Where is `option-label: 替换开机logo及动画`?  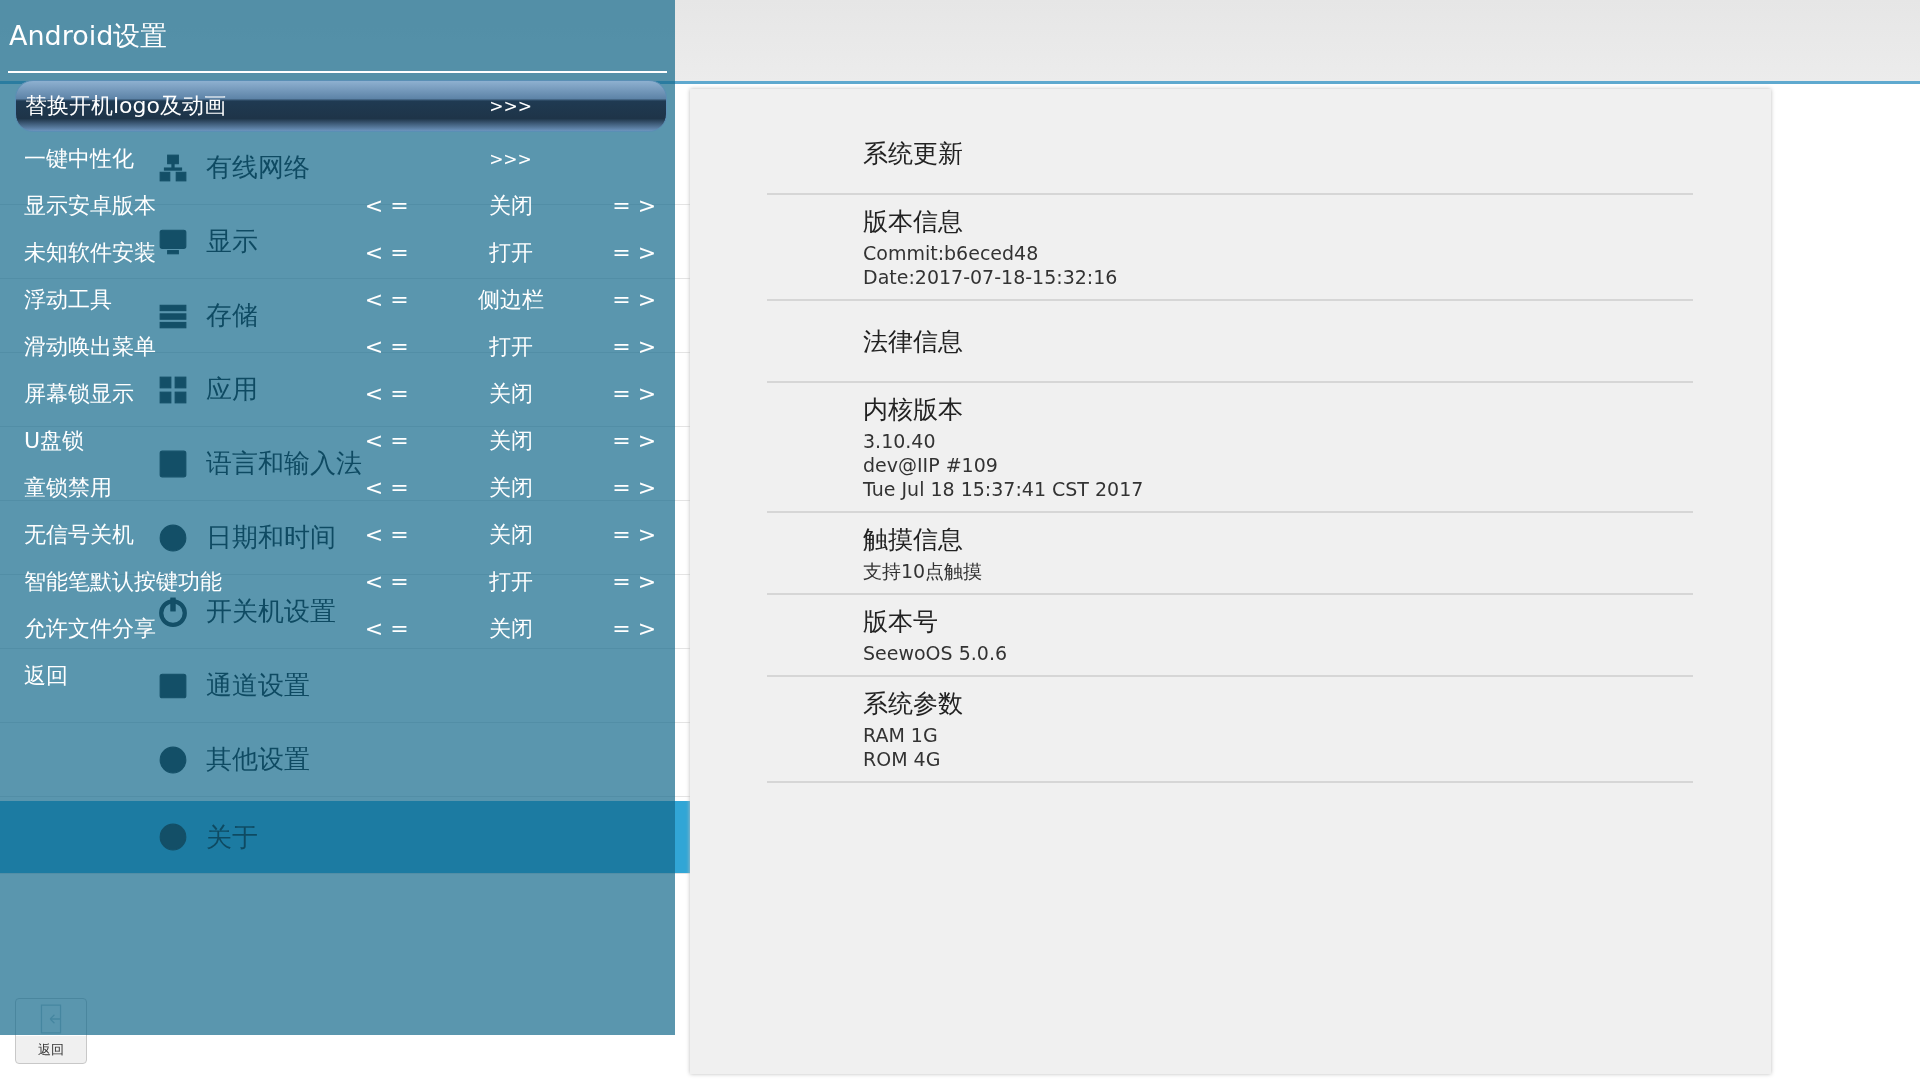
option-label: 替换开机logo及动画 is located at coordinates (125, 106).